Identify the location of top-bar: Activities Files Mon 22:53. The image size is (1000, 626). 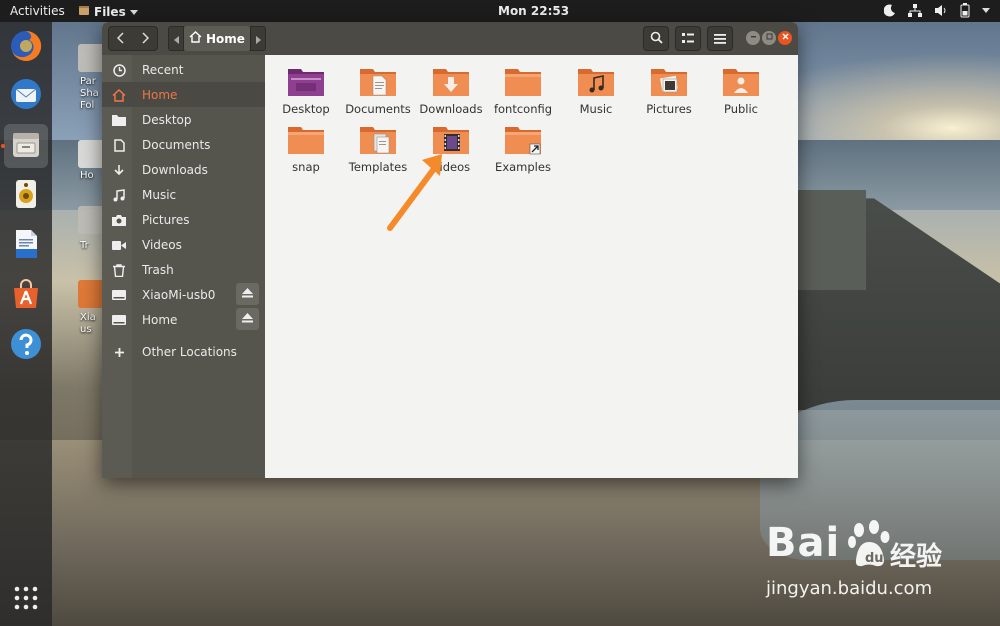
(500, 11).